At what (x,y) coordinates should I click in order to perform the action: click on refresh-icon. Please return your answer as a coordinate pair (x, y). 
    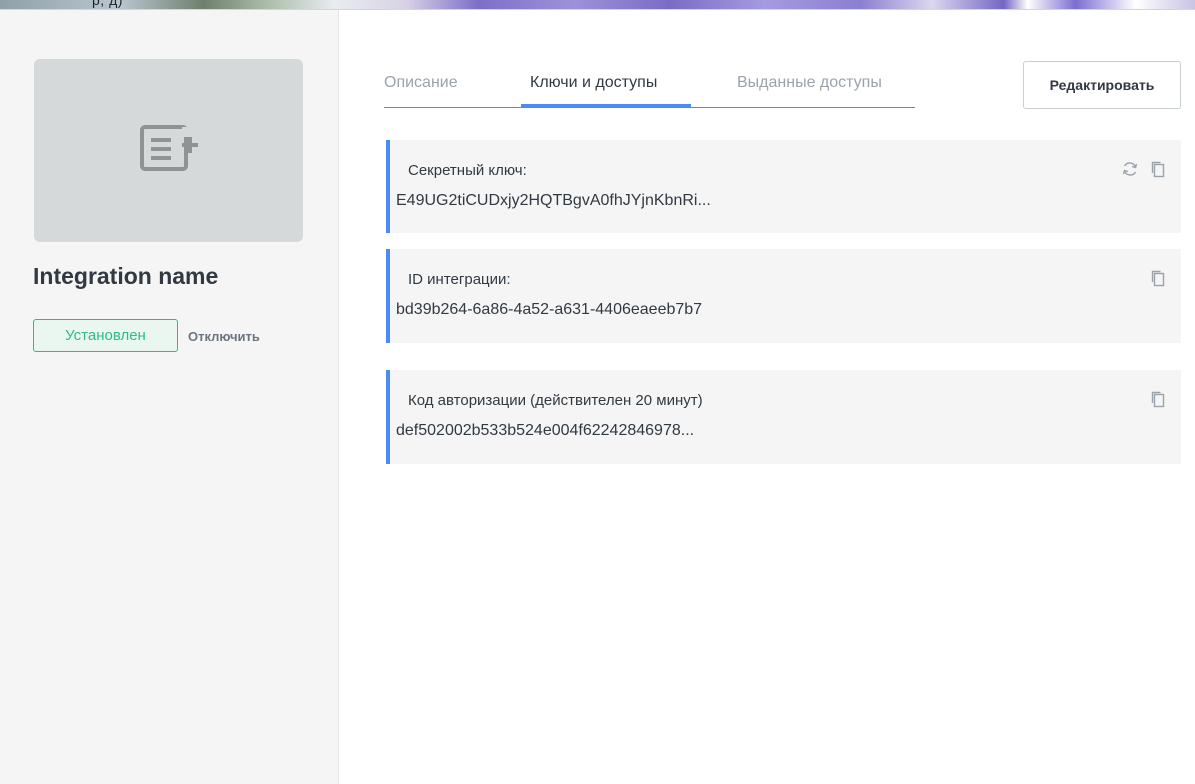
    Looking at the image, I should click on (1130, 169).